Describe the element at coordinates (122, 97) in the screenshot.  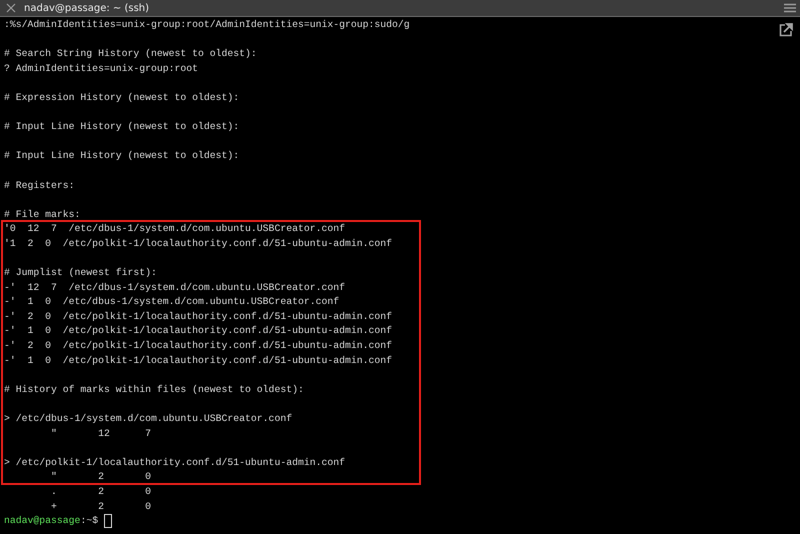
I see `terminal-line: # Expression History (newest to oldest):` at that location.